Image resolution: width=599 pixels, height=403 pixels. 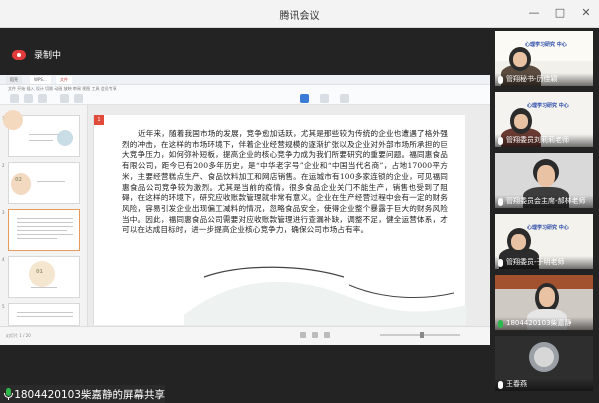 I want to click on slide-thumbnail: 1, so click(x=41, y=133).